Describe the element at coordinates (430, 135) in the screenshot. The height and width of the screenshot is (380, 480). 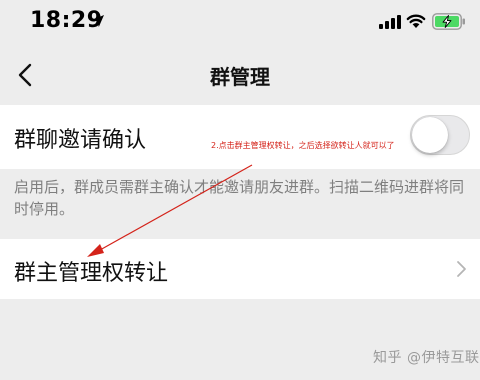
I see `toggle-knob` at that location.